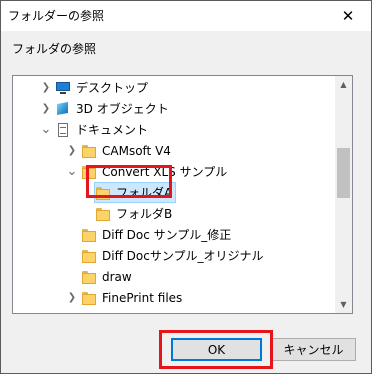 This screenshot has width=372, height=374. I want to click on tree-item-label: Fuji Xerox, so click(131, 313).